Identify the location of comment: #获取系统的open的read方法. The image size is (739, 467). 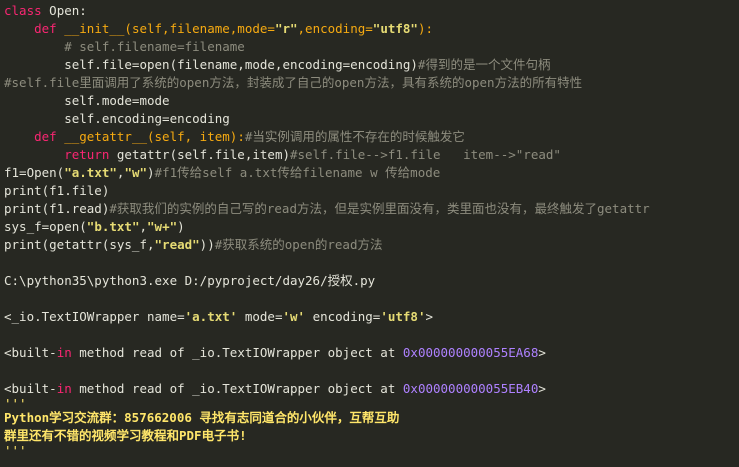
(298, 244).